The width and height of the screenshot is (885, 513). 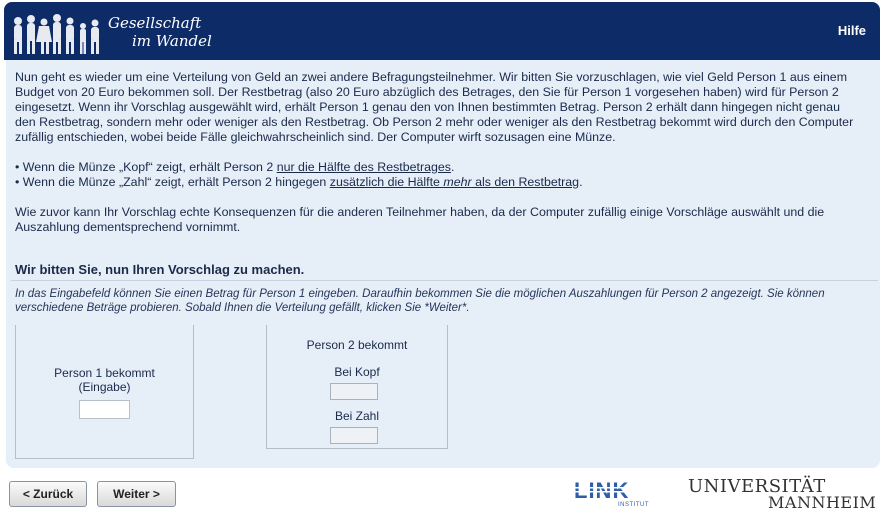 What do you see at coordinates (363, 167) in the screenshot?
I see `bullet-kopf-underlined: nur die Hälfte des Restbetrages` at bounding box center [363, 167].